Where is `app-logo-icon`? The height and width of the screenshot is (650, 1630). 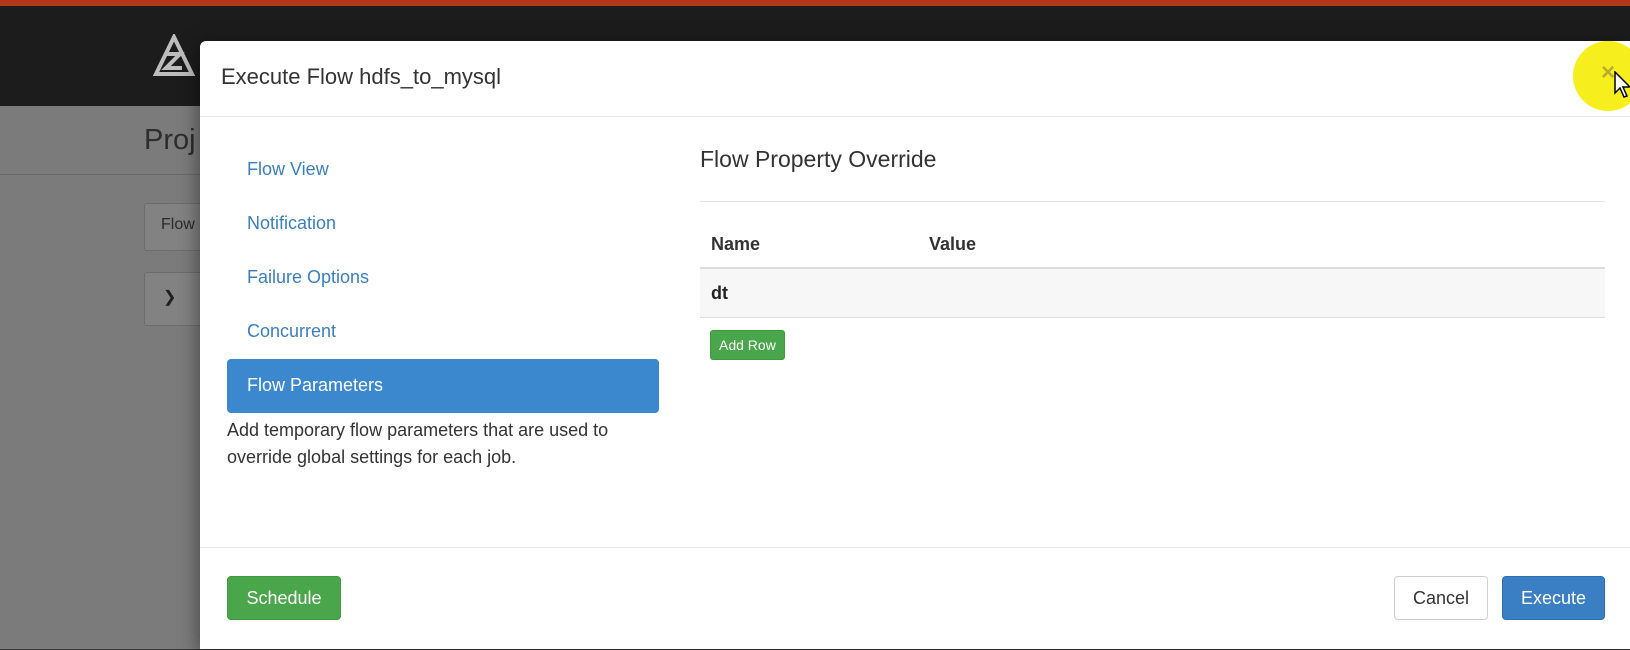 app-logo-icon is located at coordinates (174, 55).